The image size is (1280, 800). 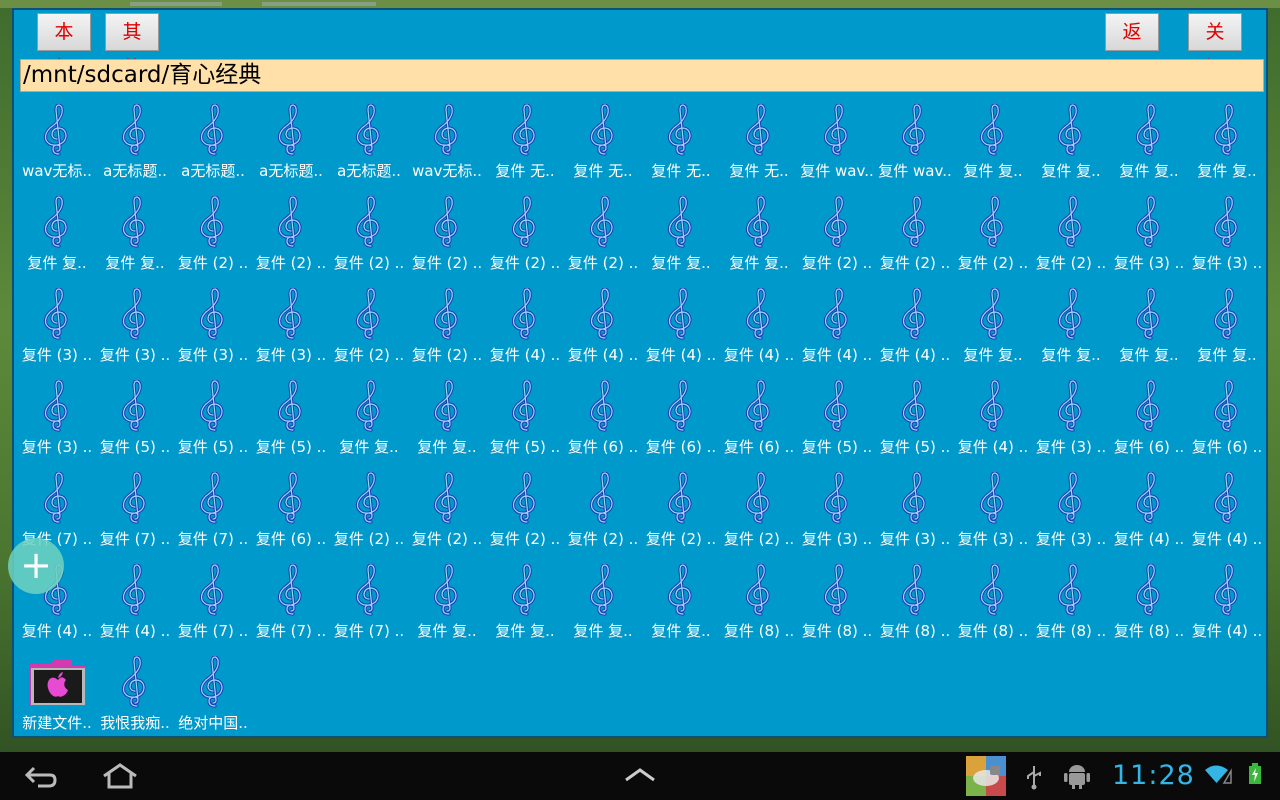 What do you see at coordinates (1132, 46) in the screenshot?
I see `back-button: 返回` at bounding box center [1132, 46].